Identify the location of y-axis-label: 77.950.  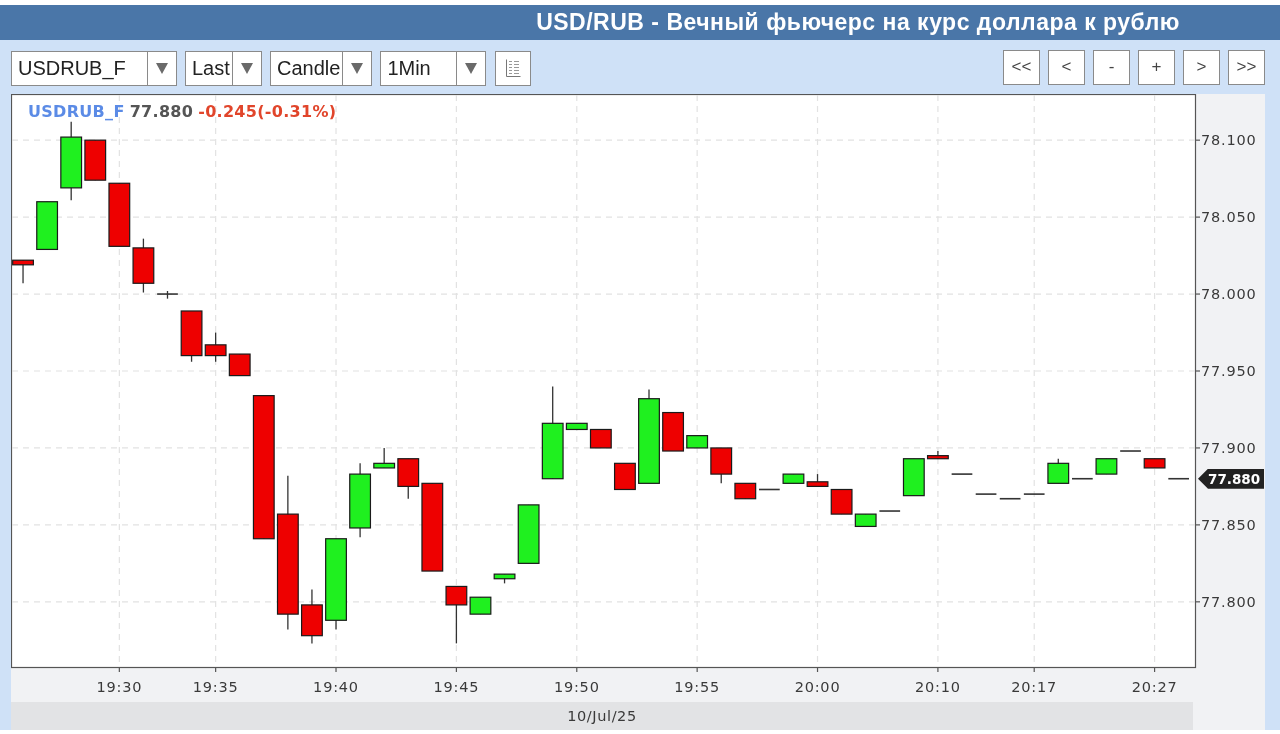
(1229, 371).